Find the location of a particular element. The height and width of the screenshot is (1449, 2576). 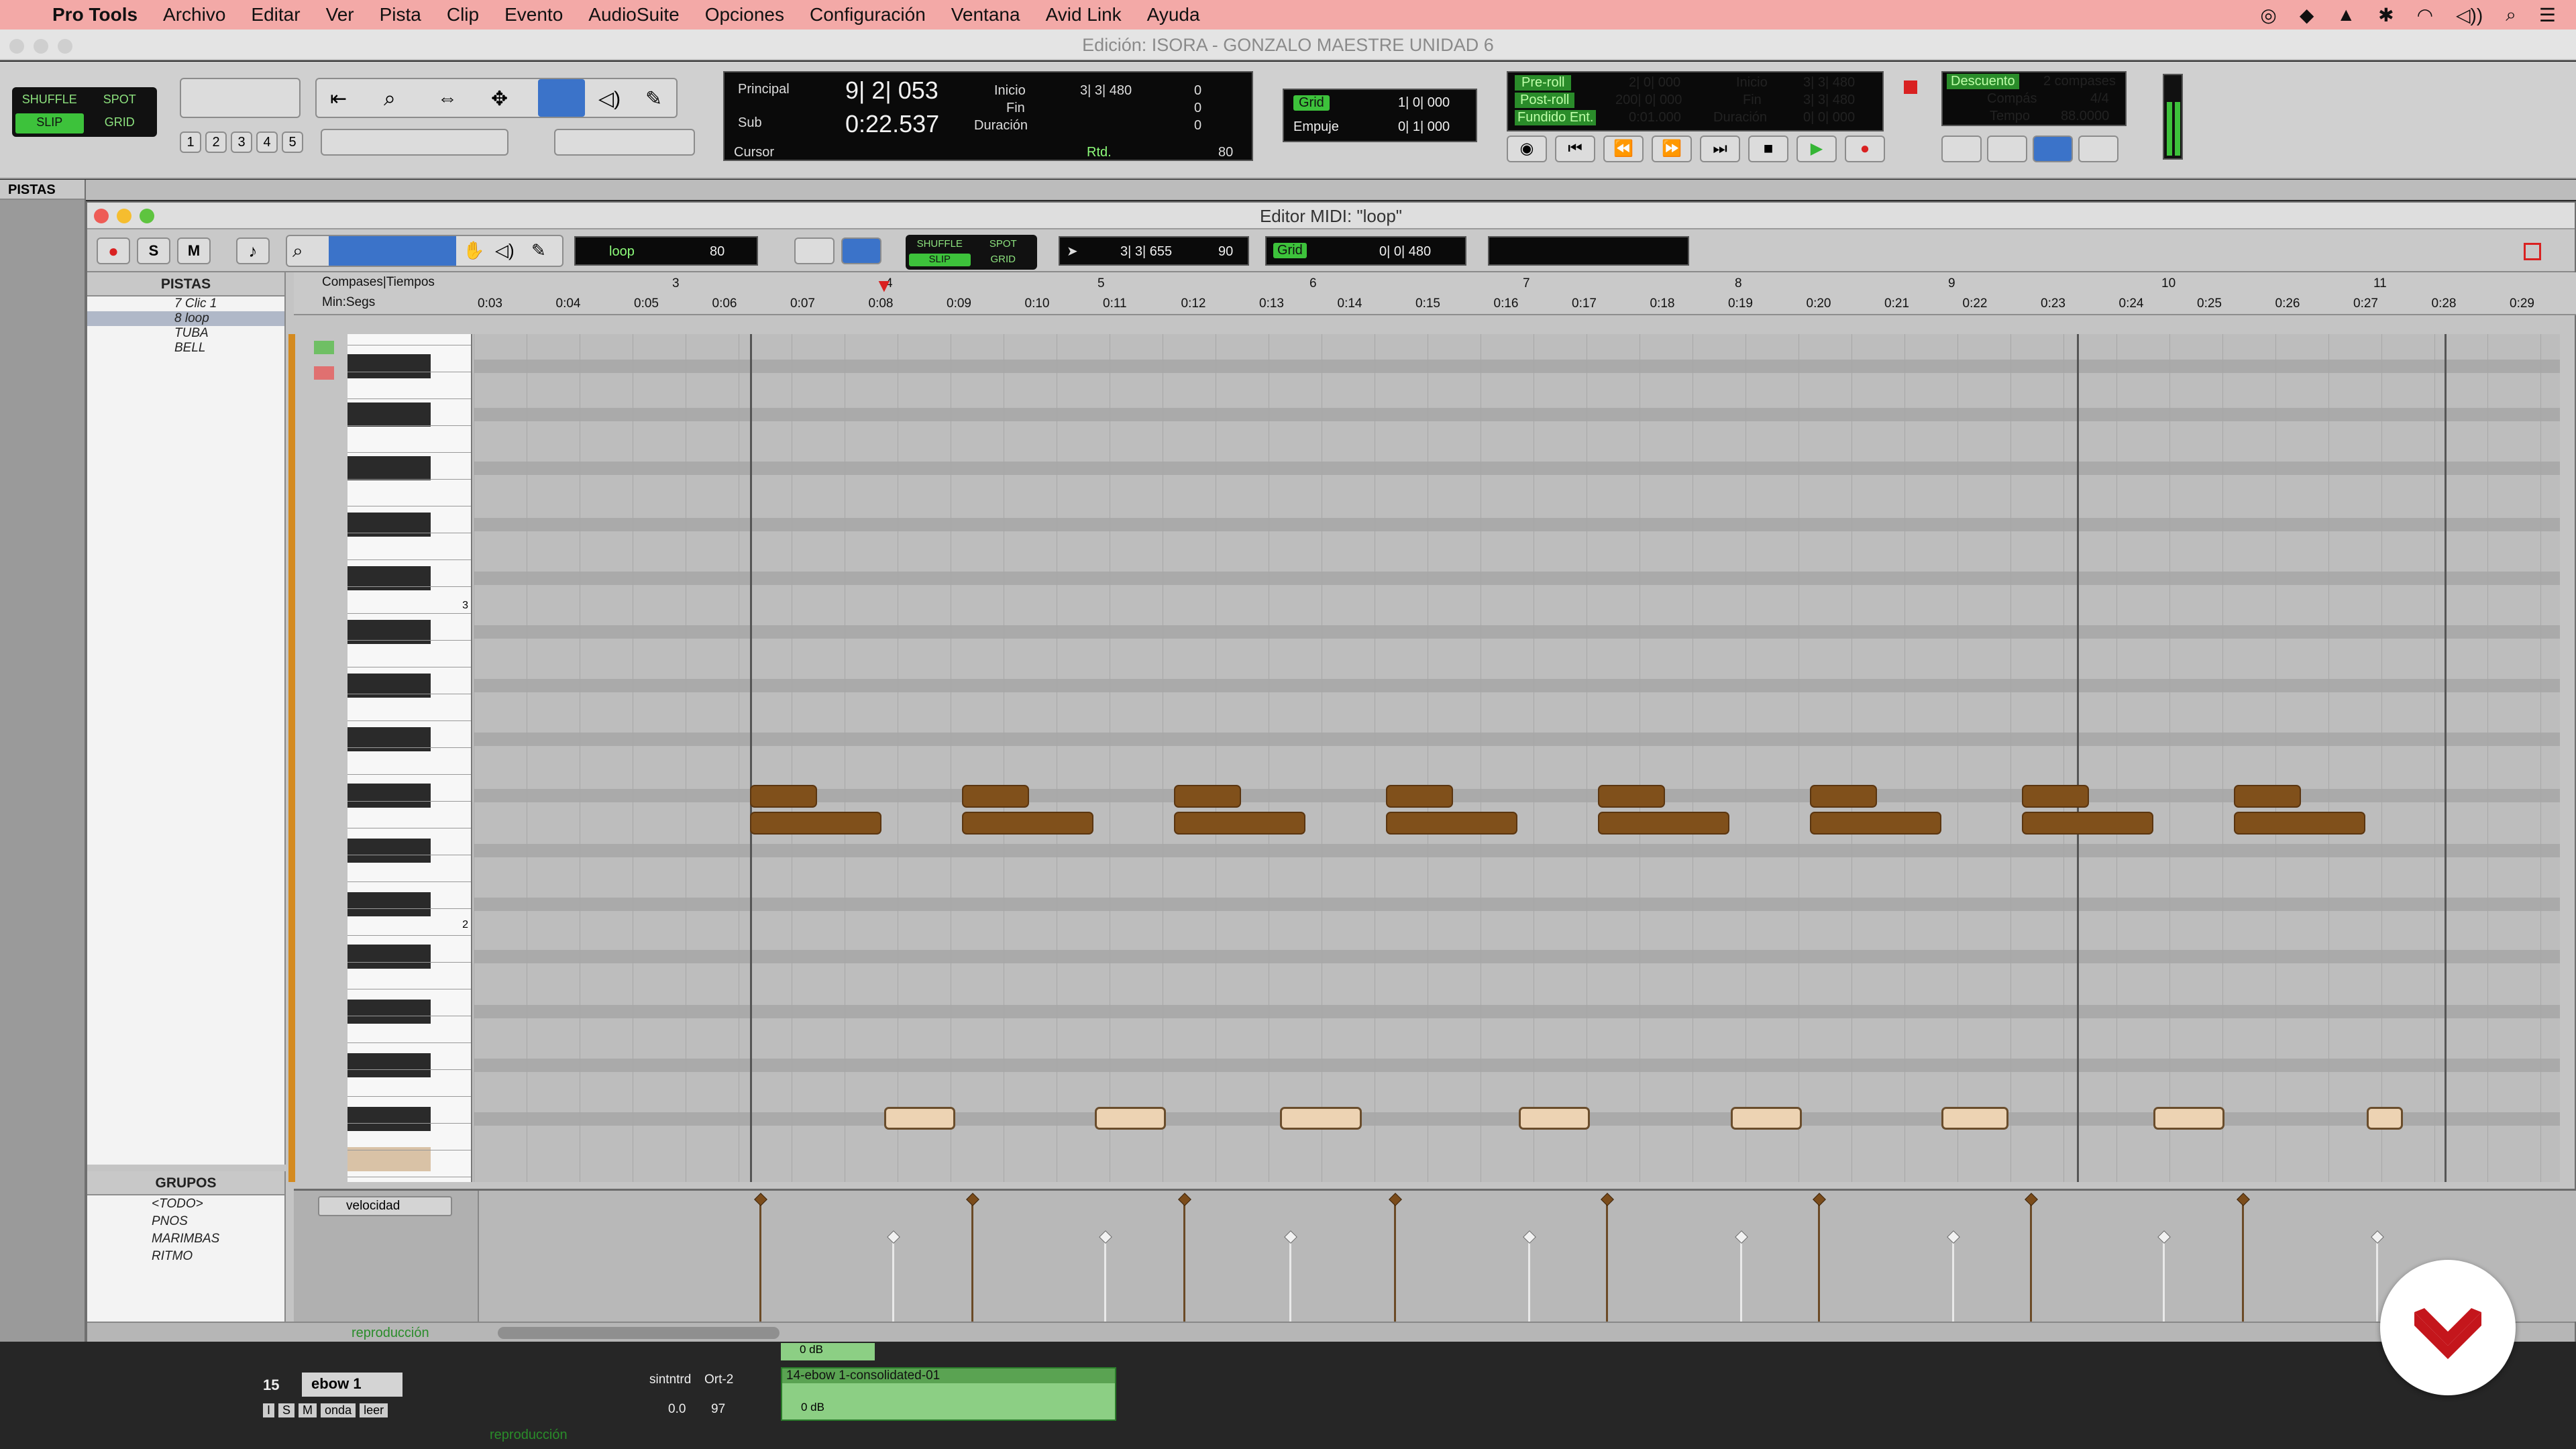

track-row-tuba: TUBA is located at coordinates (185, 333).